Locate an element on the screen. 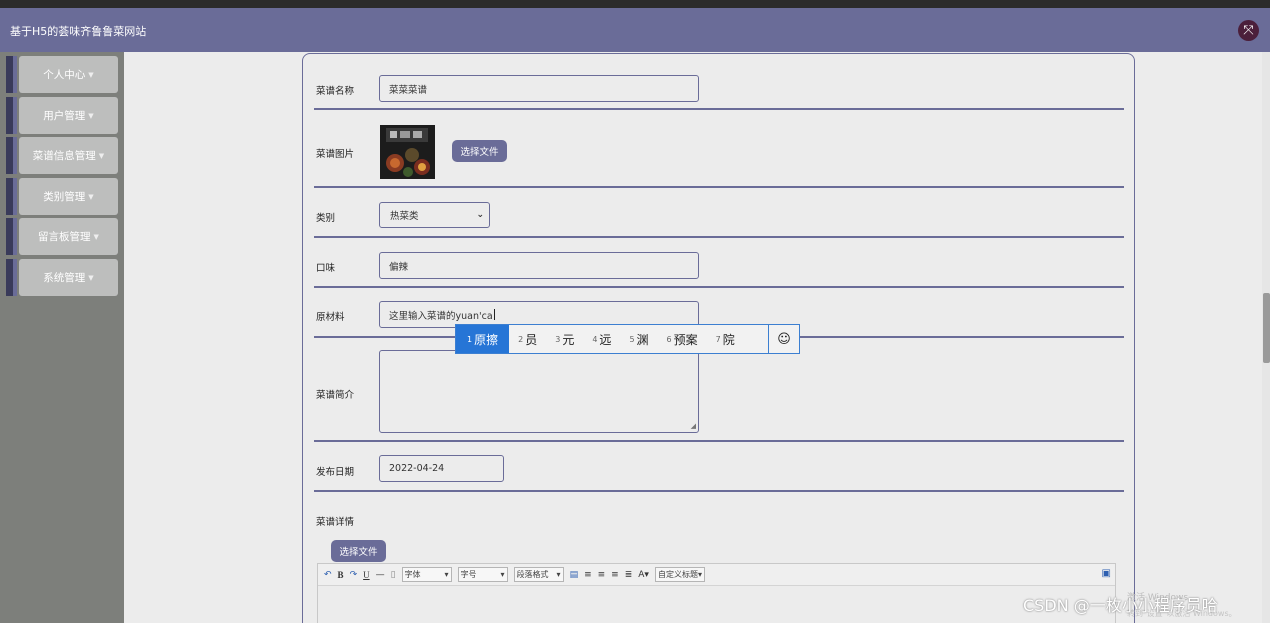 Image resolution: width=1270 pixels, height=623 pixels. sidebar: 个人中心 ▼ 用户管理 ▼ 菜谱信息管理 ▼ 类别管理 ▼ 留言板管理 ▼ 系统管理 ▼ is located at coordinates (62, 337).